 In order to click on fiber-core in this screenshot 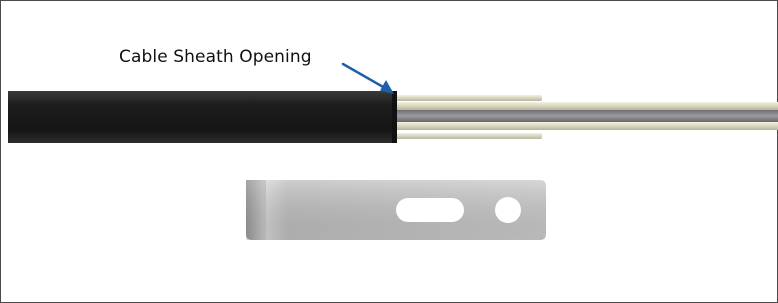, I will do `click(585, 116)`.